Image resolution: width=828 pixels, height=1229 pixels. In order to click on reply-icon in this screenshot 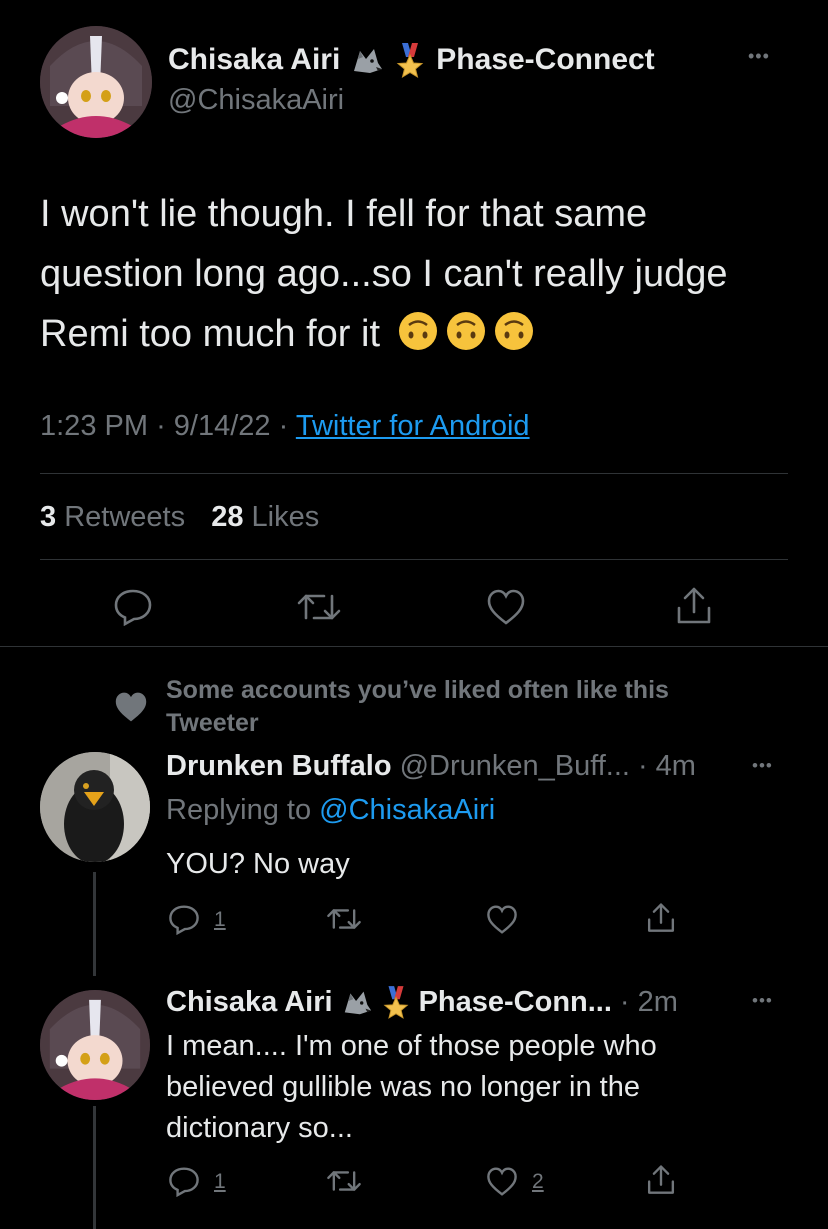, I will do `click(133, 607)`.